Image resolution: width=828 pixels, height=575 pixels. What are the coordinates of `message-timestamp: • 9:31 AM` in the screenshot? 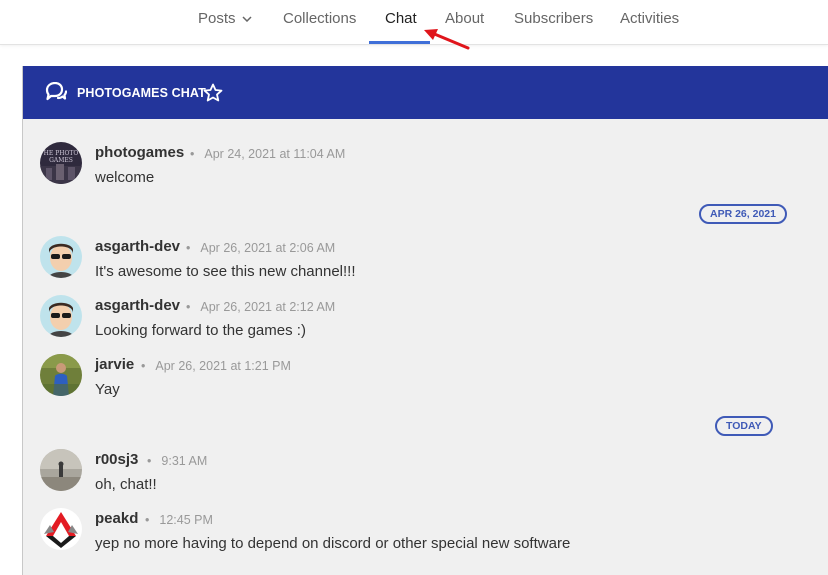 It's located at (177, 461).